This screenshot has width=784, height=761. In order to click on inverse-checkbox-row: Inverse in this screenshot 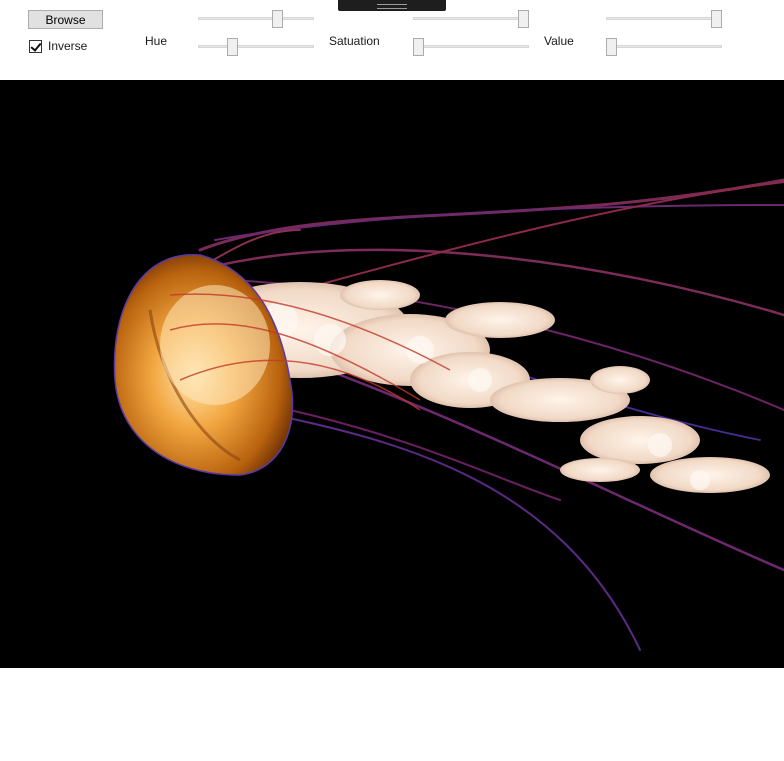, I will do `click(58, 46)`.